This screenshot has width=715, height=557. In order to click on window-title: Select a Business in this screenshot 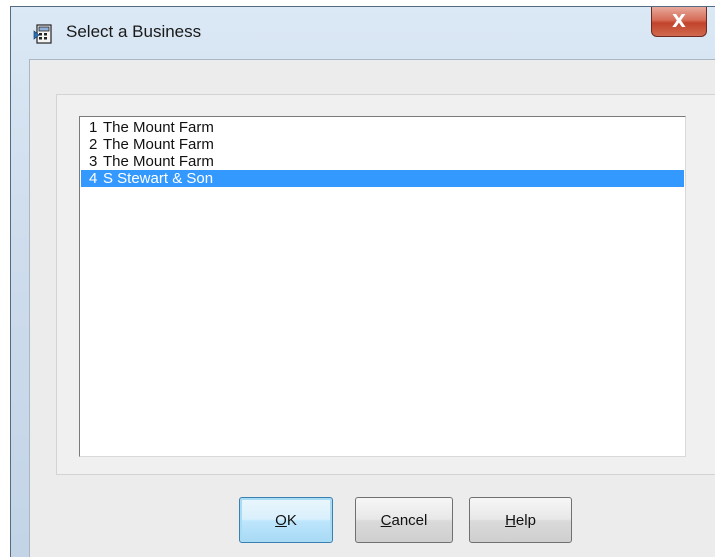, I will do `click(134, 31)`.